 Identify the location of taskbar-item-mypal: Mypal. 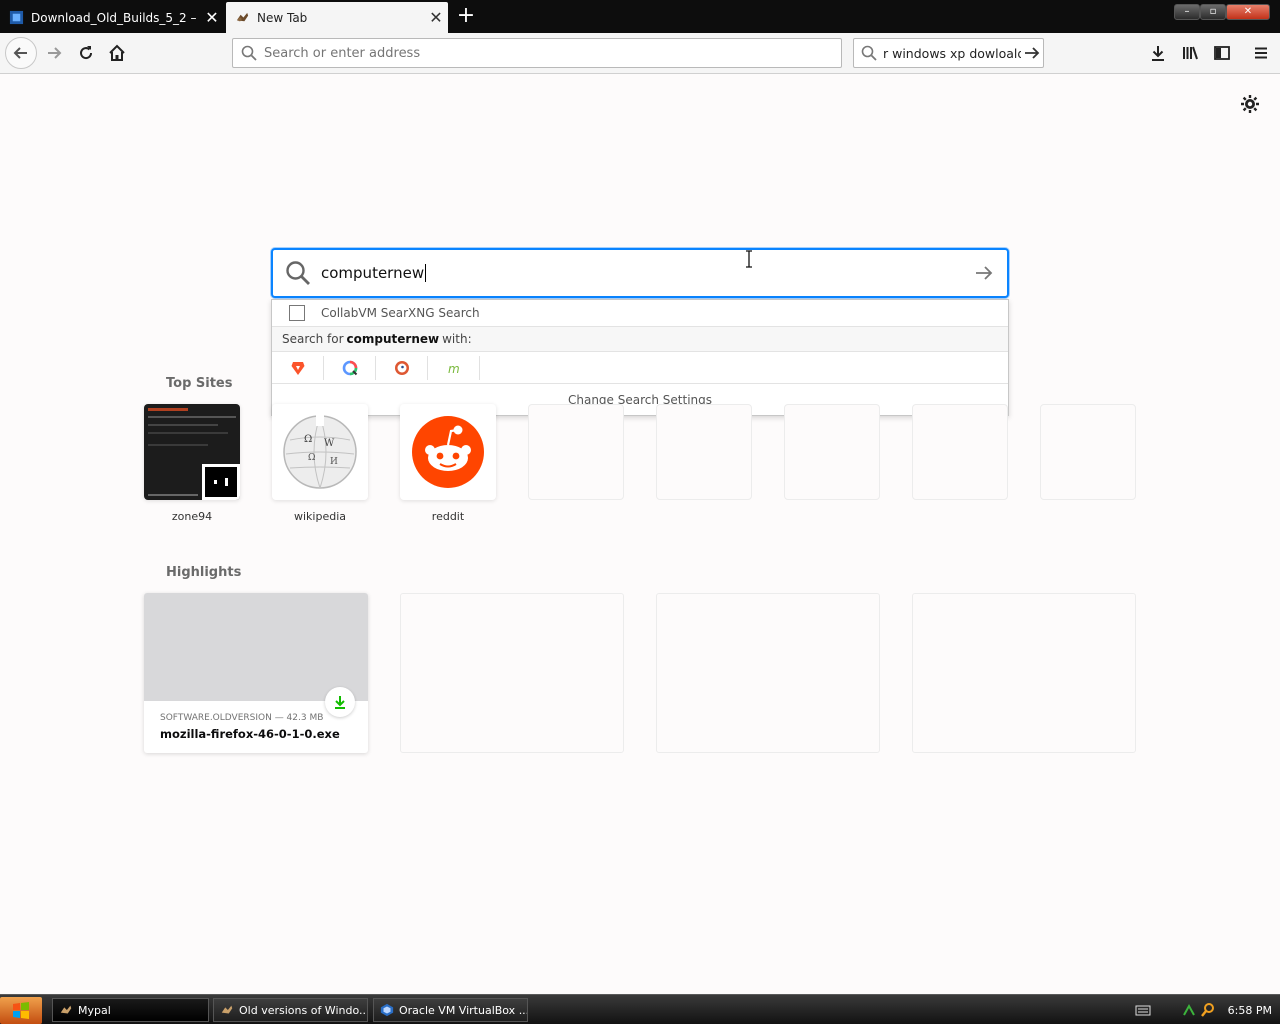
(130, 1010).